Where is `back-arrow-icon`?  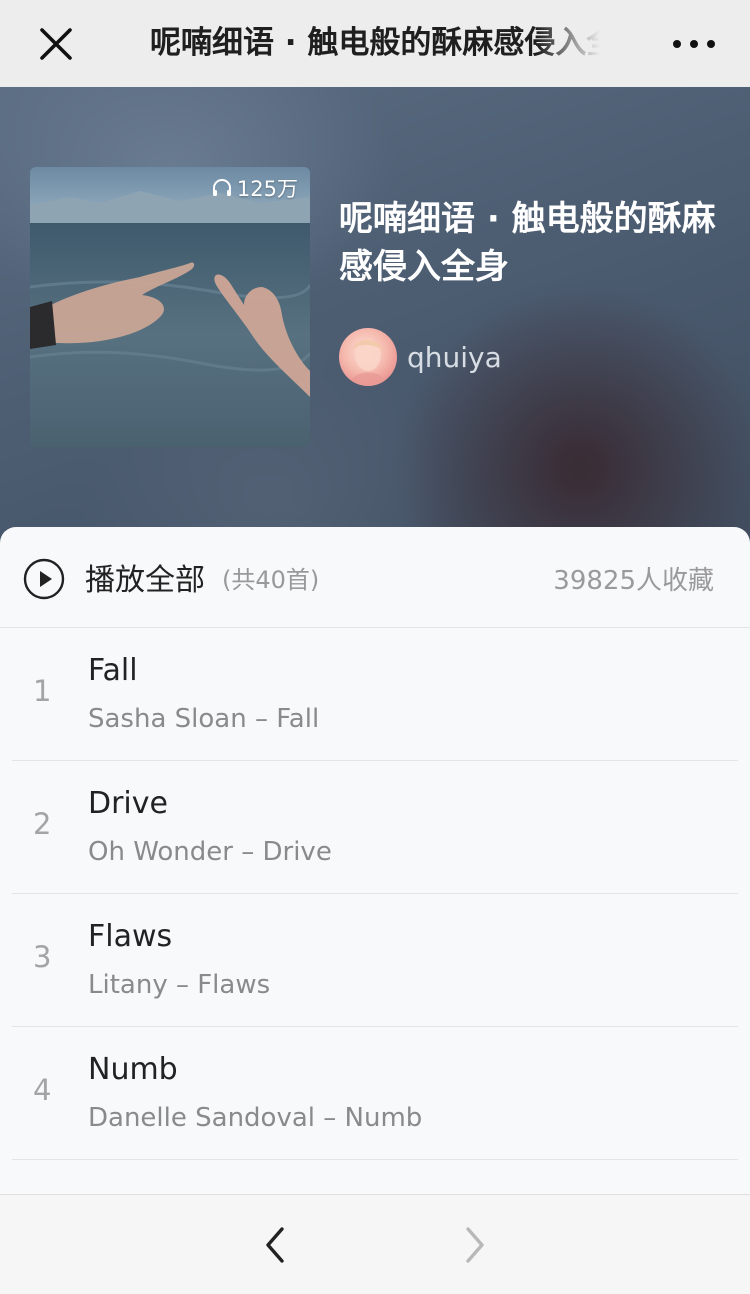 back-arrow-icon is located at coordinates (276, 1245).